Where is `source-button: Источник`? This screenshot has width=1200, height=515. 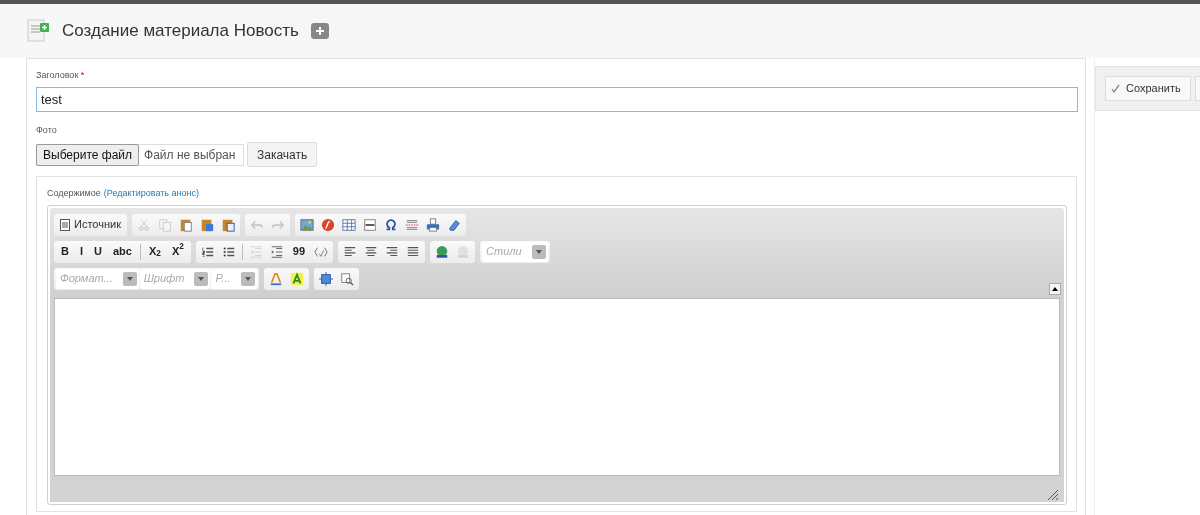 source-button: Источник is located at coordinates (90, 224).